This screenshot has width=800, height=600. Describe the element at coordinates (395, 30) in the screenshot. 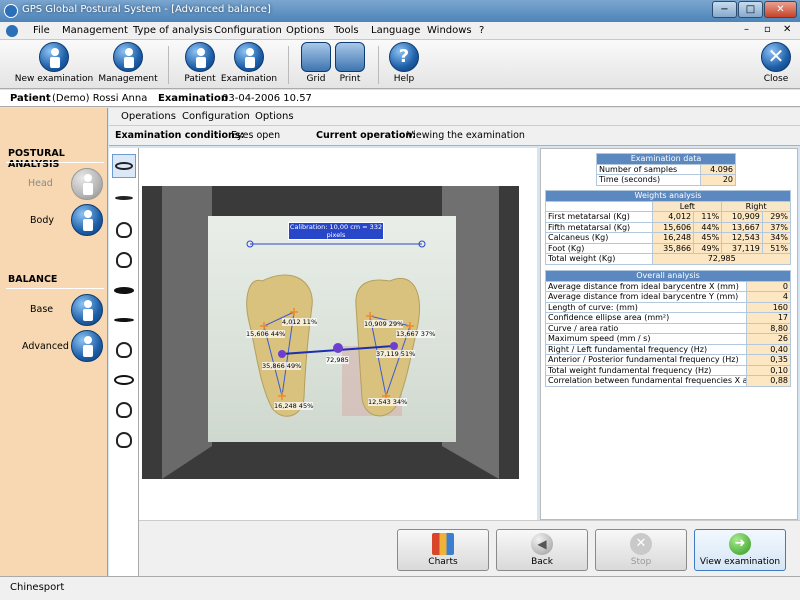

I see `menu-language: Language` at that location.